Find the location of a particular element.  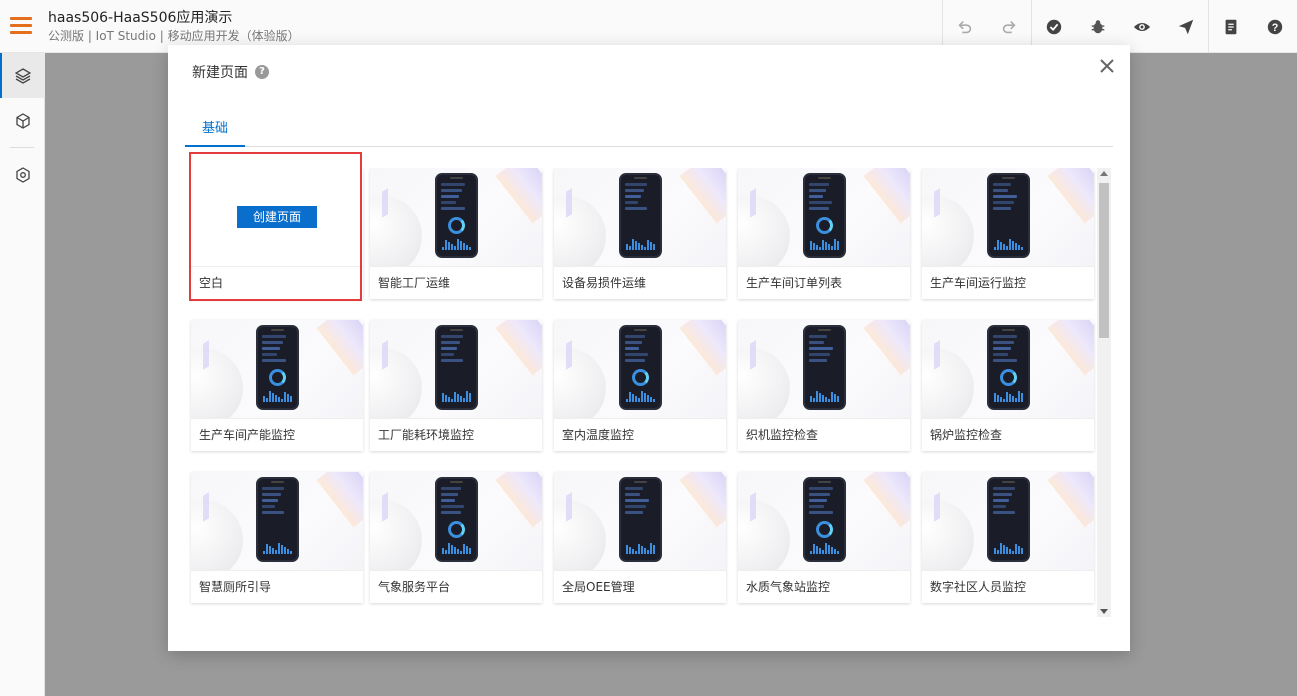

scroll-up-arrow-icon is located at coordinates (1104, 173).